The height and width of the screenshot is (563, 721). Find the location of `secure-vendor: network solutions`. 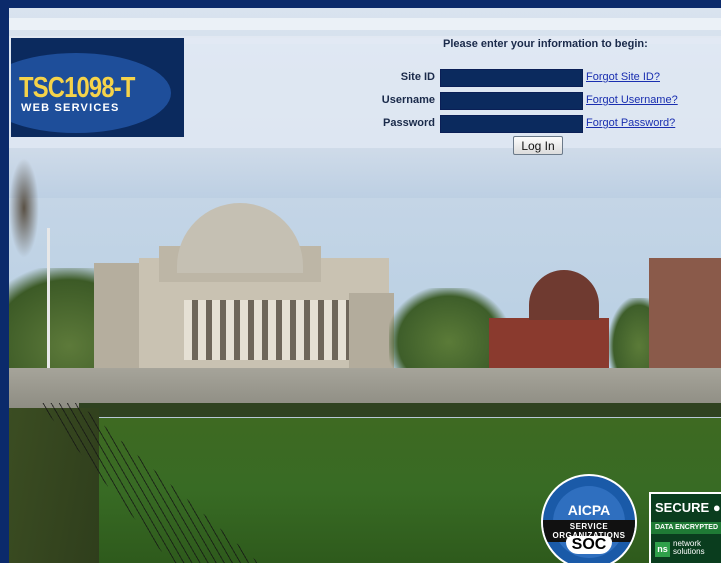

secure-vendor: network solutions is located at coordinates (689, 548).